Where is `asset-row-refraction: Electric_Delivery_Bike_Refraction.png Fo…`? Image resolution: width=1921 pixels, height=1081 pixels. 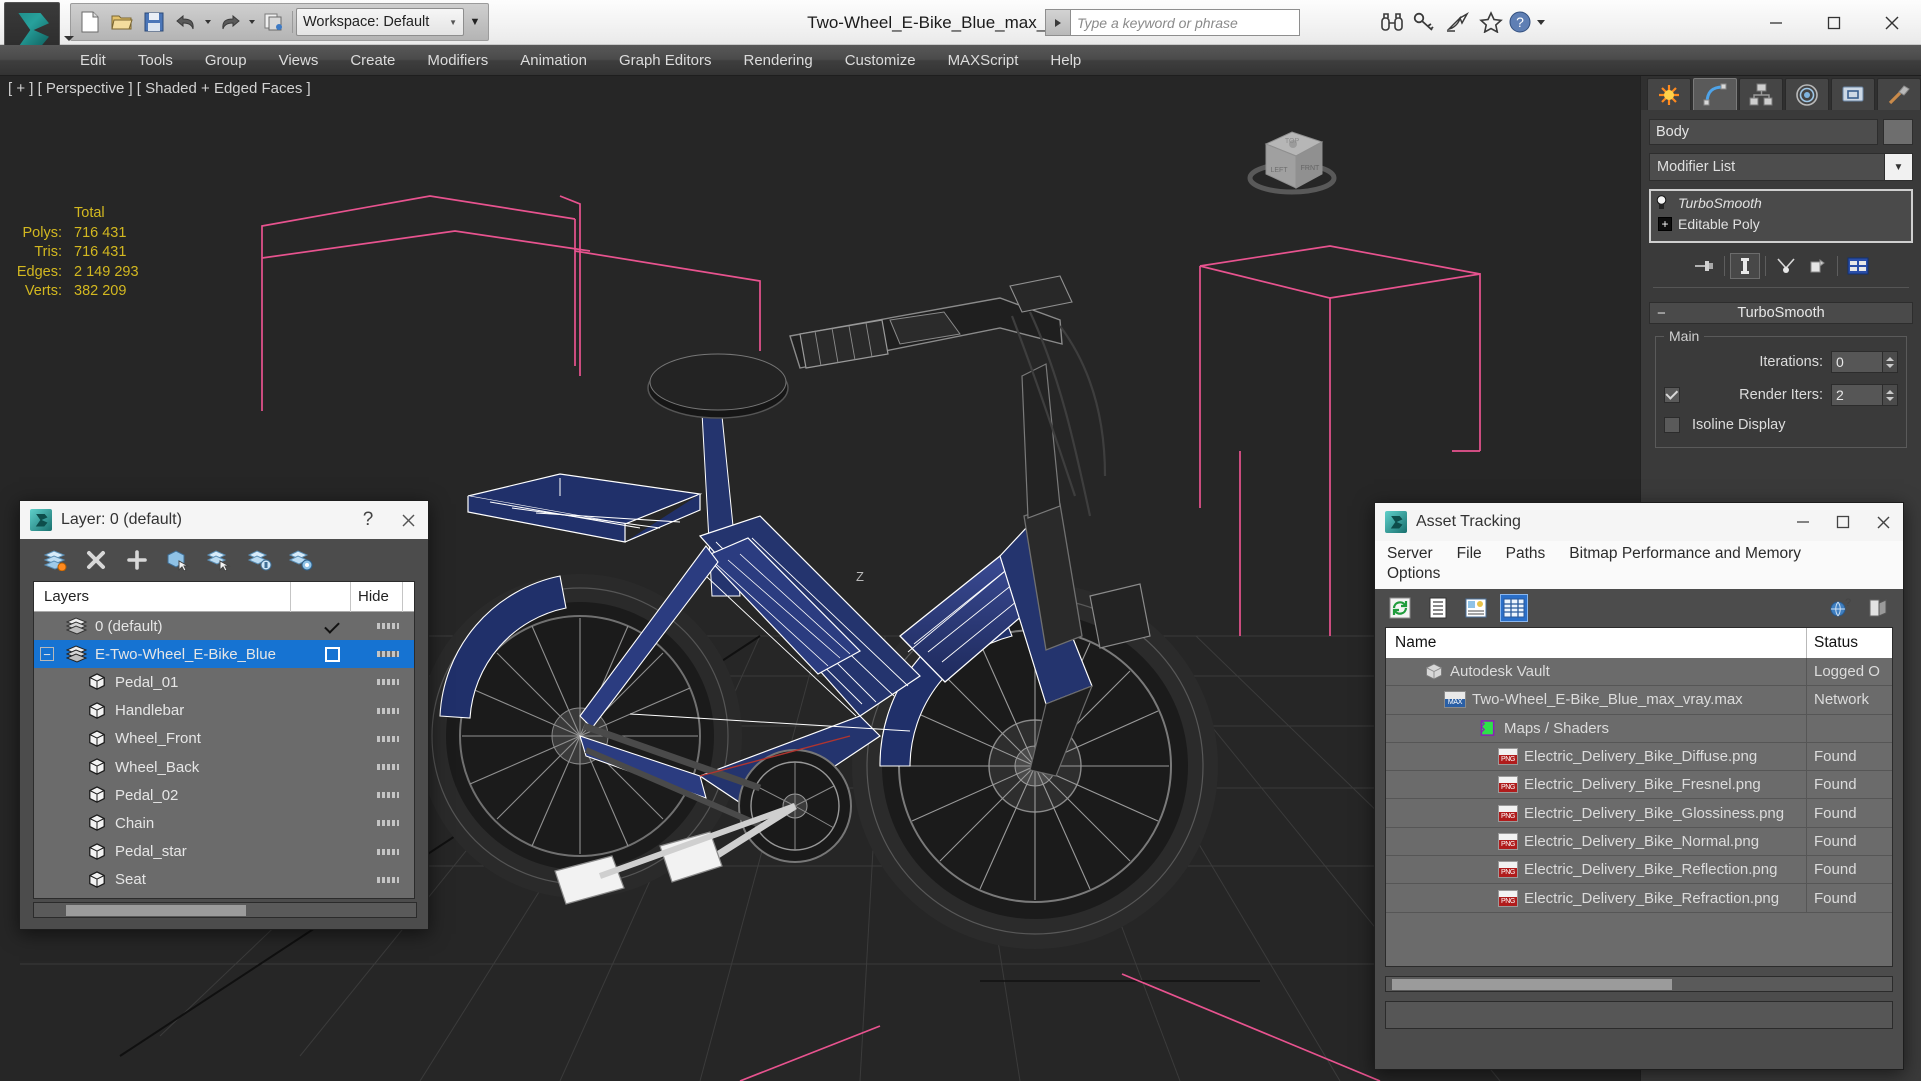 asset-row-refraction: Electric_Delivery_Bike_Refraction.png Fo… is located at coordinates (1639, 898).